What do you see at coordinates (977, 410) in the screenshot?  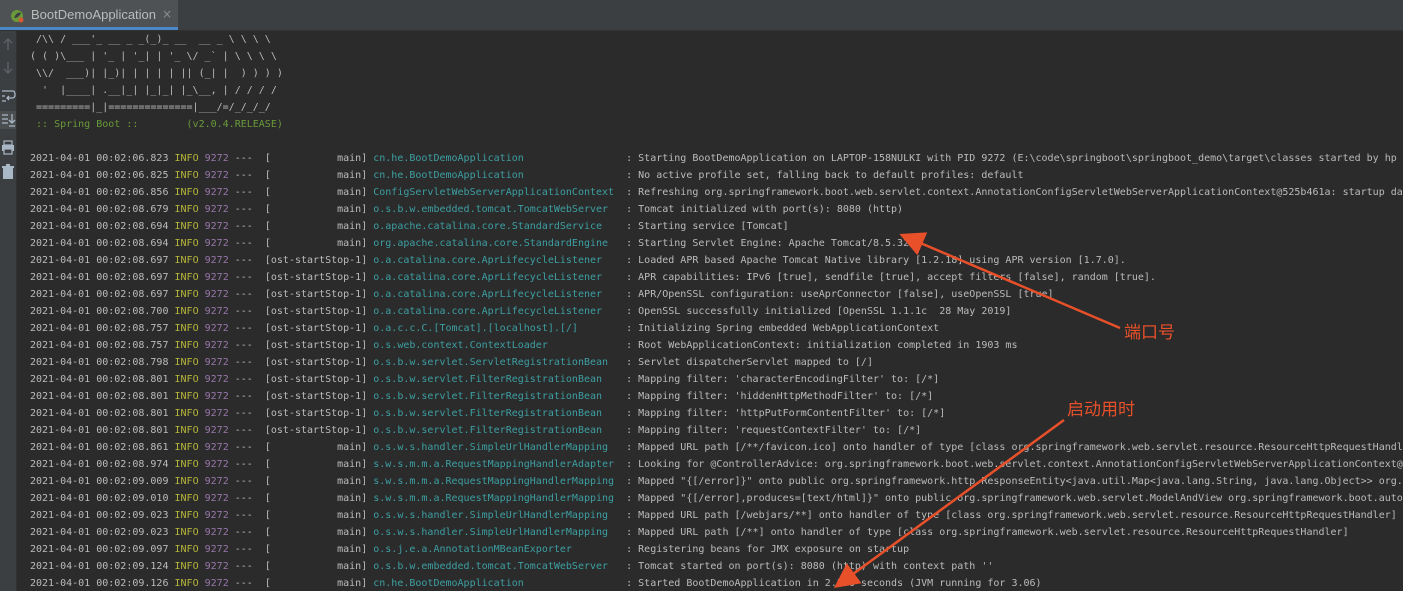 I see `annotation-arrows` at bounding box center [977, 410].